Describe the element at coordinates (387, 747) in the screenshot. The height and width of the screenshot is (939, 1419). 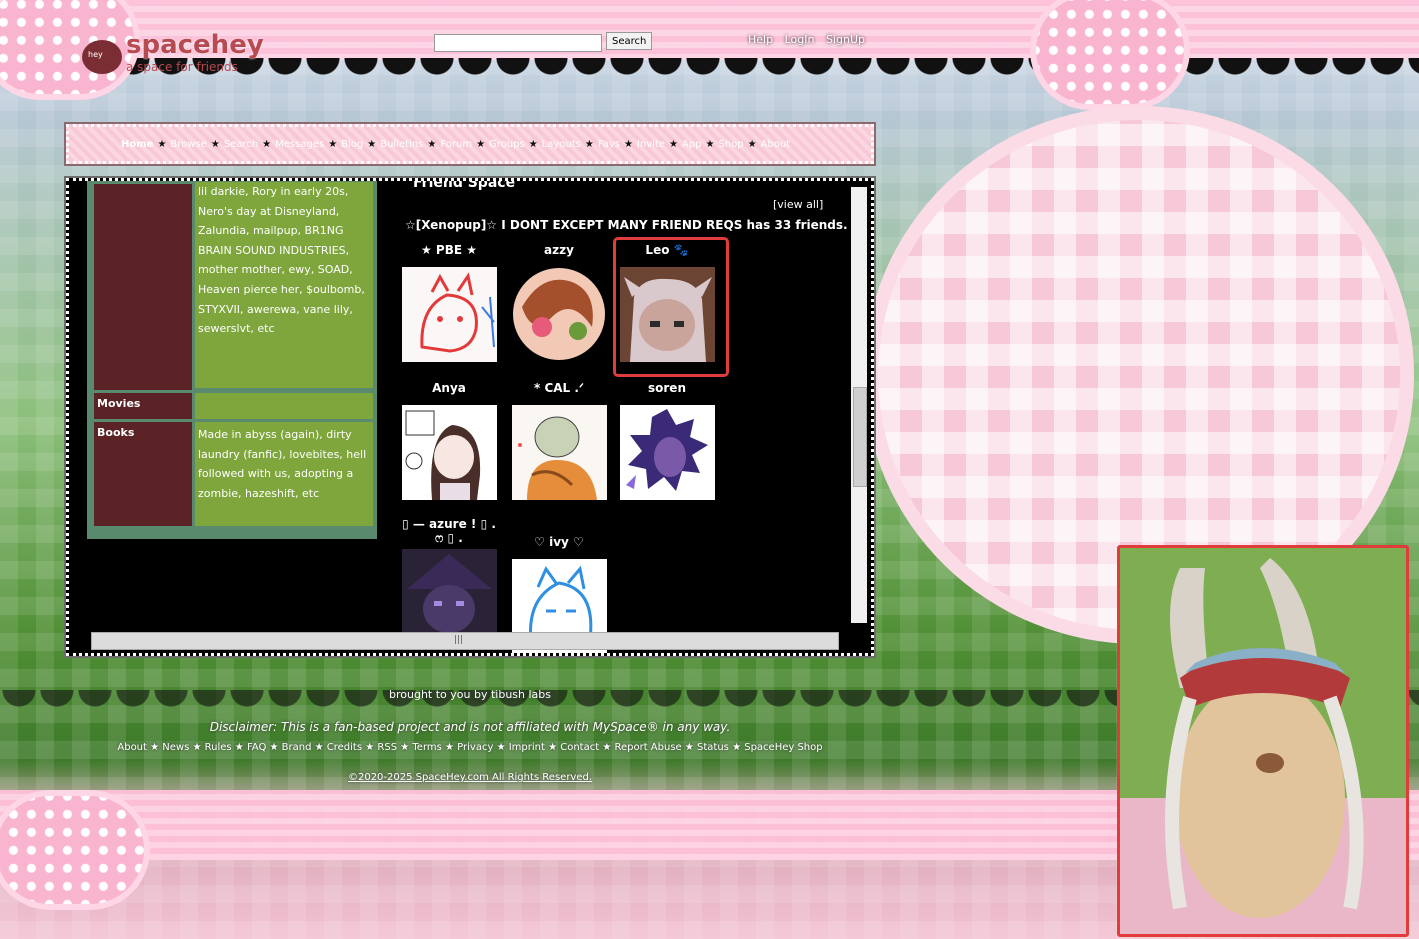
I see `footer-link-rss: RSS` at that location.